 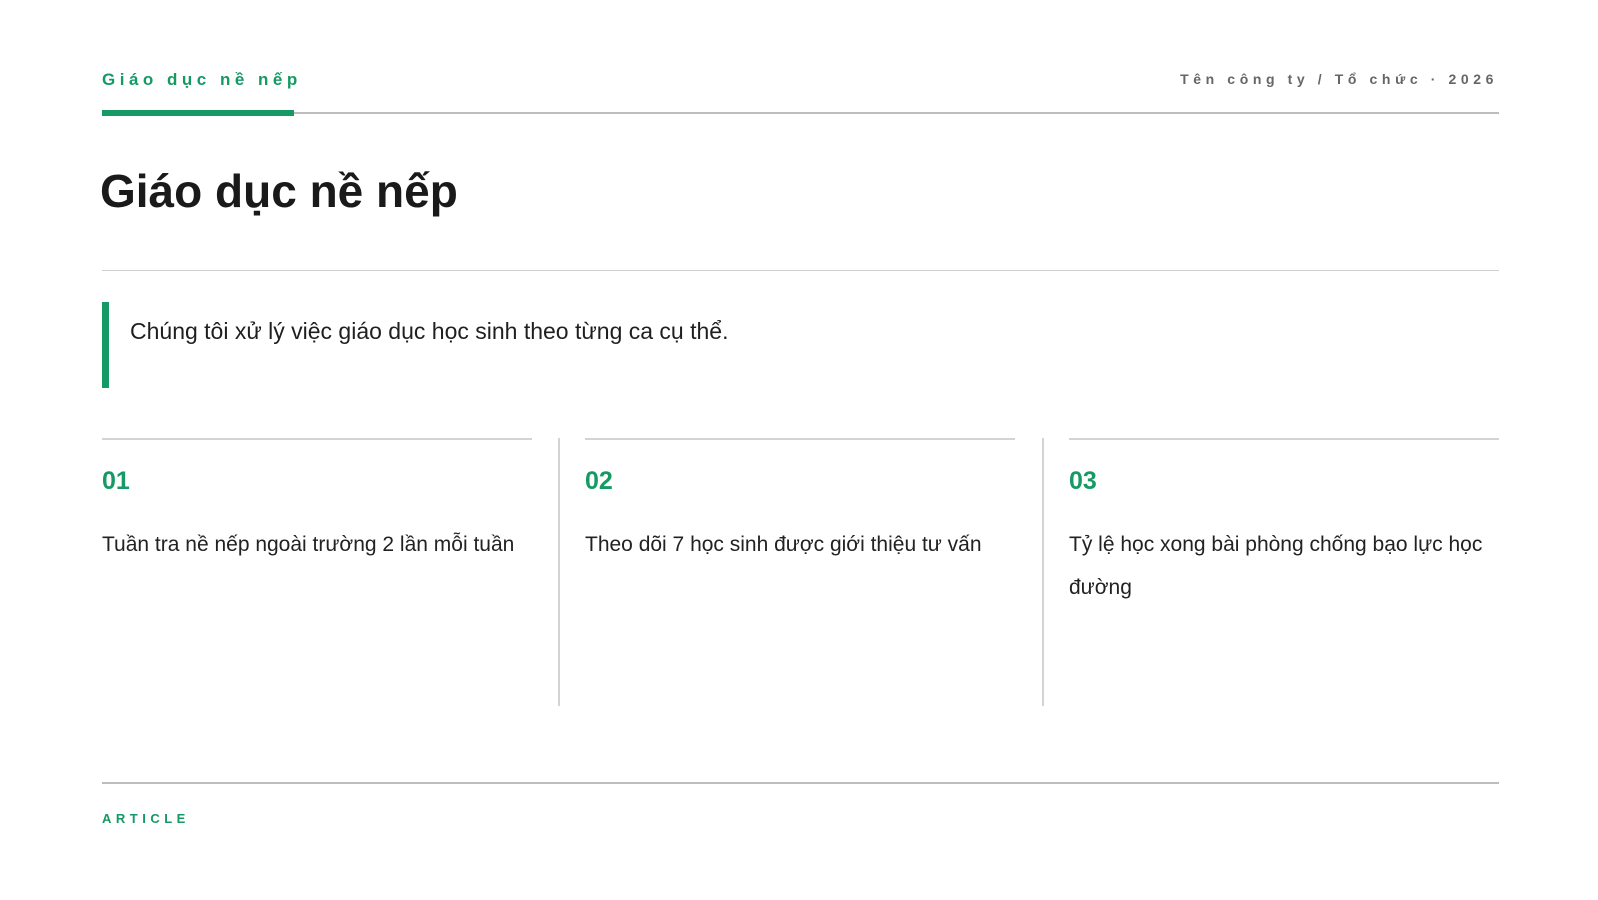 What do you see at coordinates (146, 818) in the screenshot?
I see `footer-label: ARTICLE` at bounding box center [146, 818].